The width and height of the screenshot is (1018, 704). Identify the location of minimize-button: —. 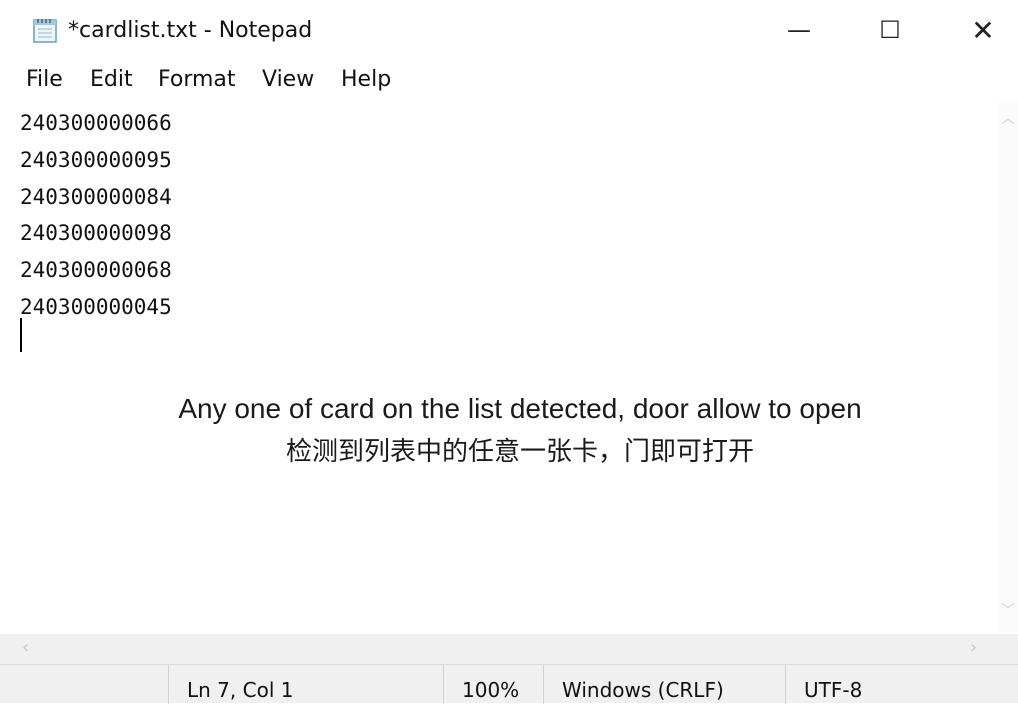
(799, 30).